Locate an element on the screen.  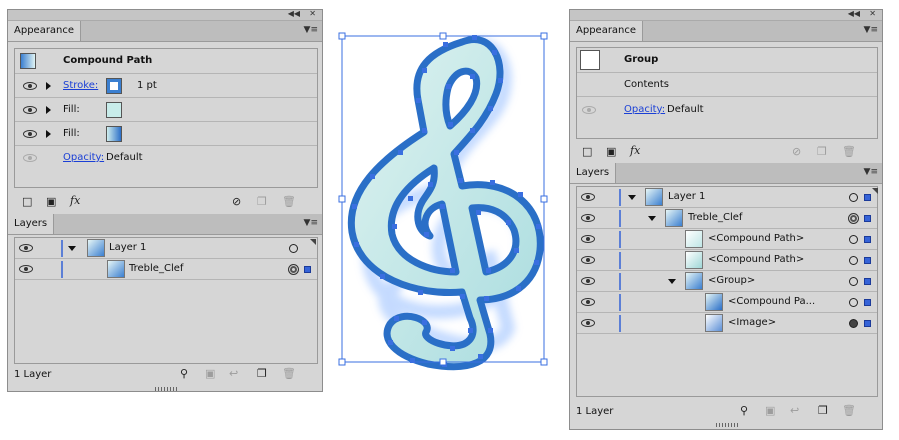
layer-row: <Image> is located at coordinates (727, 323).